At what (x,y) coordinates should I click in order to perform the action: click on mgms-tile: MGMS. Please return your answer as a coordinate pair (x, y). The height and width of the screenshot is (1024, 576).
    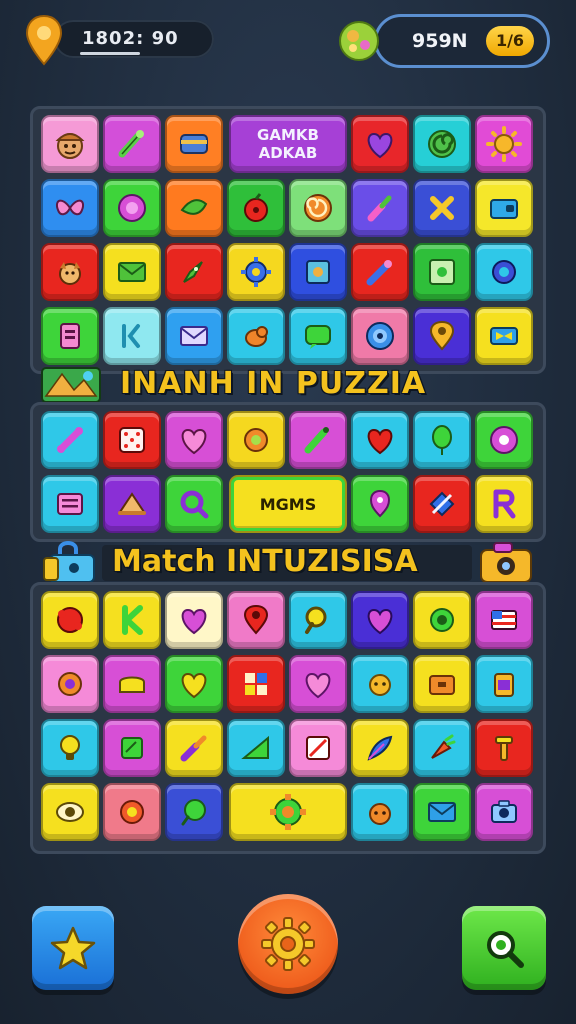
    Looking at the image, I should click on (288, 504).